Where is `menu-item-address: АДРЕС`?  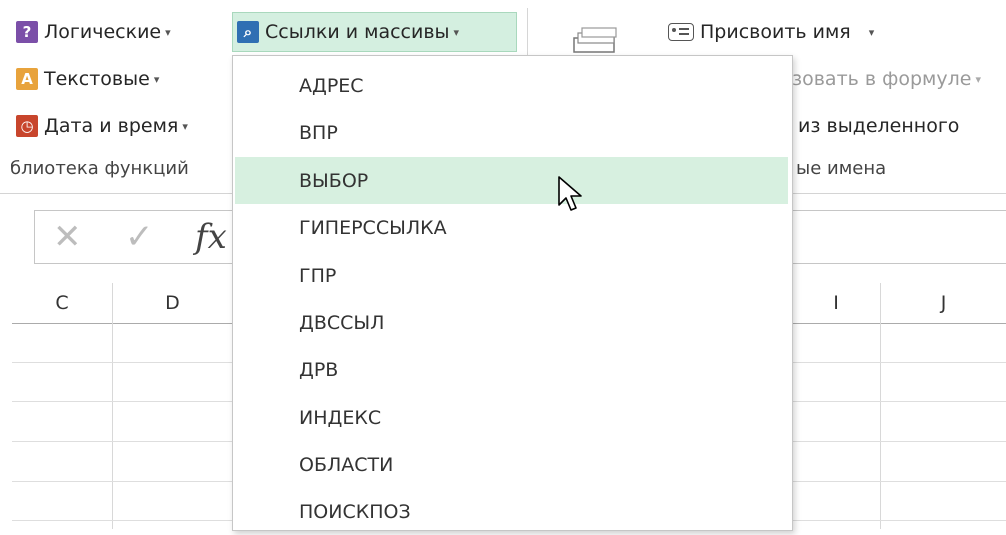
menu-item-address: АДРЕС is located at coordinates (511, 85).